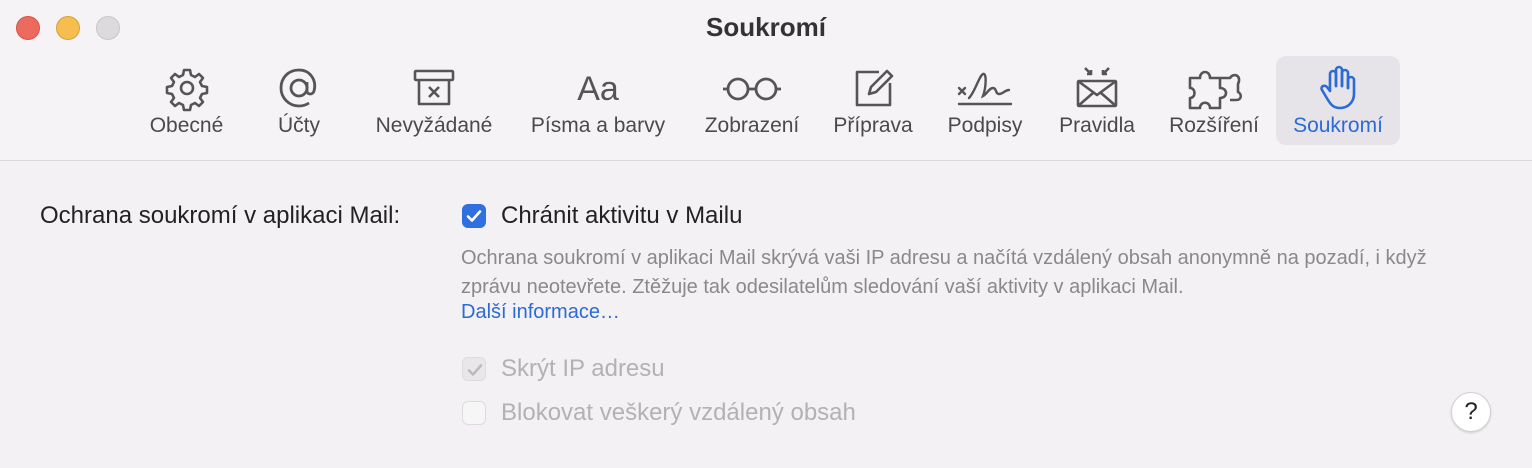  What do you see at coordinates (434, 88) in the screenshot?
I see `junk-trash-icon` at bounding box center [434, 88].